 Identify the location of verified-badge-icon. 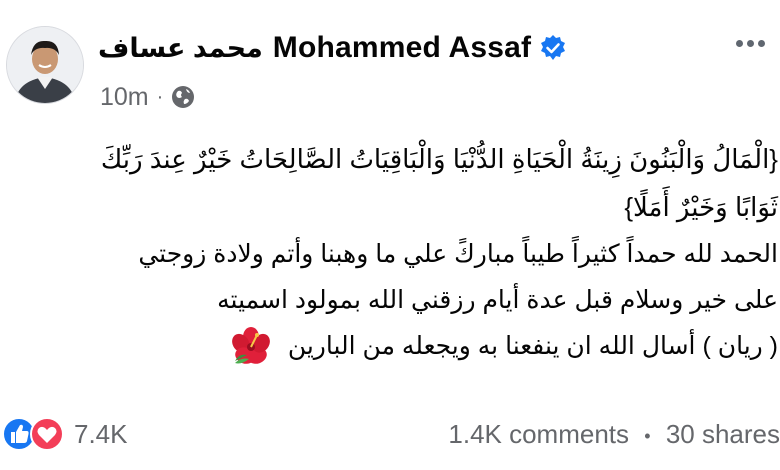
(553, 48).